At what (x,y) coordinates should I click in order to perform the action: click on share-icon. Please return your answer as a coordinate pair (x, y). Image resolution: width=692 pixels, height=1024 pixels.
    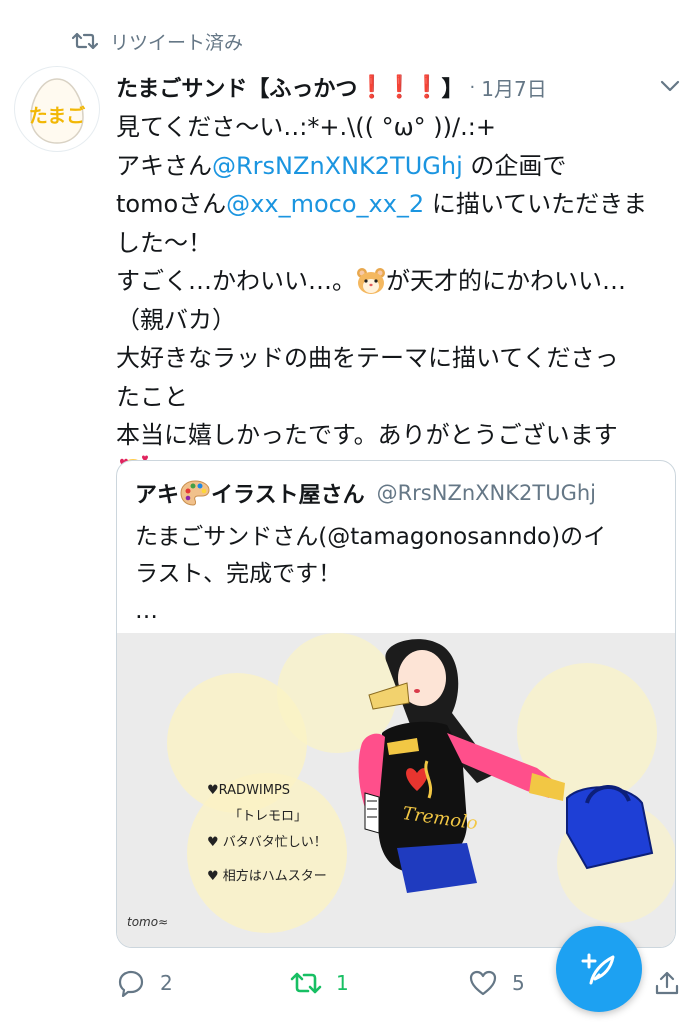
    Looking at the image, I should click on (667, 983).